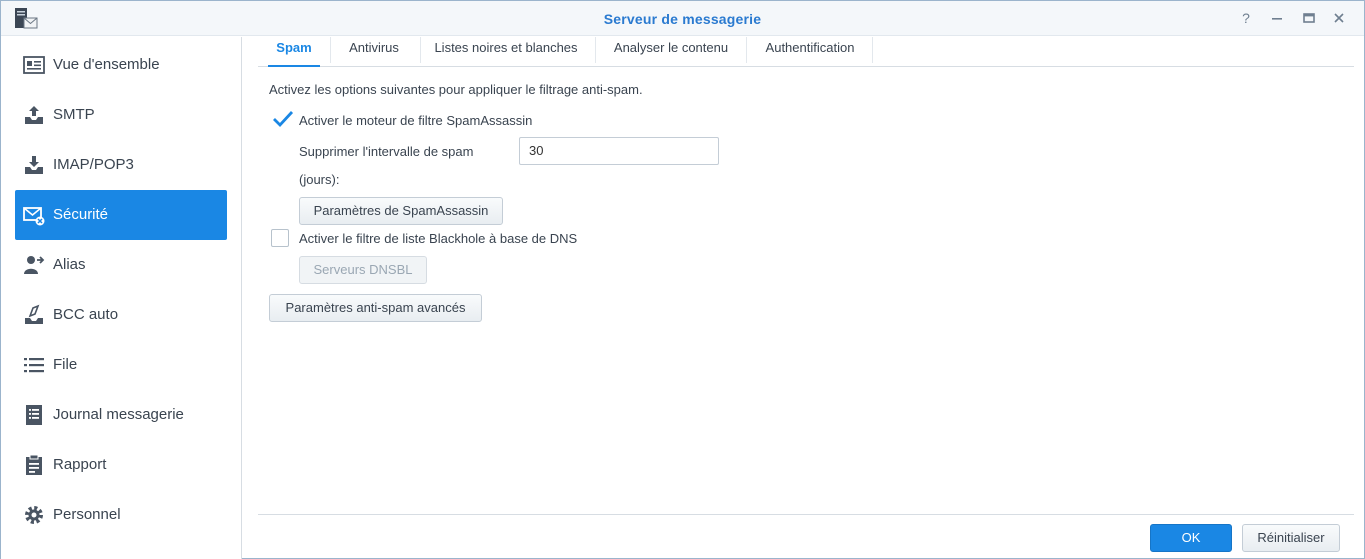 The image size is (1365, 559). Describe the element at coordinates (121, 365) in the screenshot. I see `sidebar-item-file: File` at that location.